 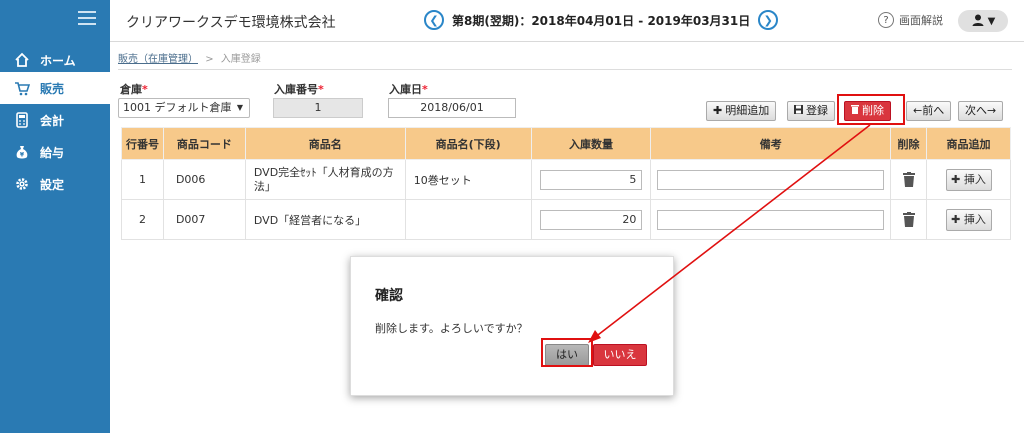 I want to click on col-line-no: 行番号, so click(x=142, y=143).